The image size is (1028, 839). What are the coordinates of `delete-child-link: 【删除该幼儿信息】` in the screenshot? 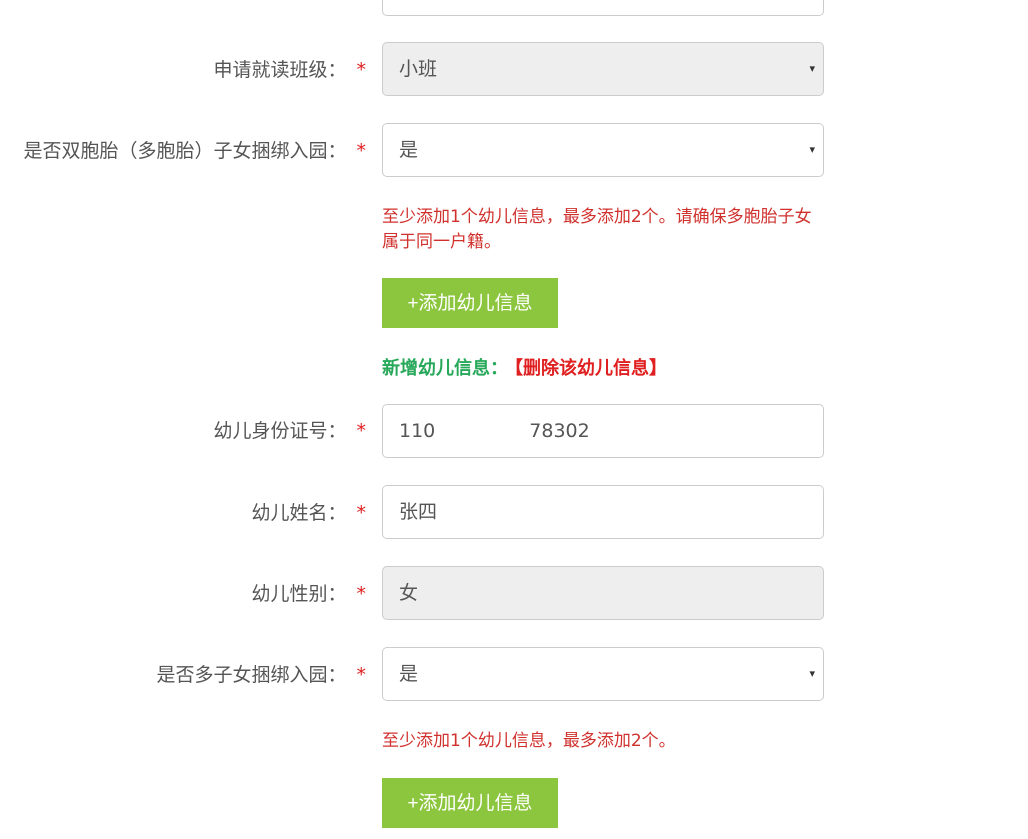 It's located at (590, 368).